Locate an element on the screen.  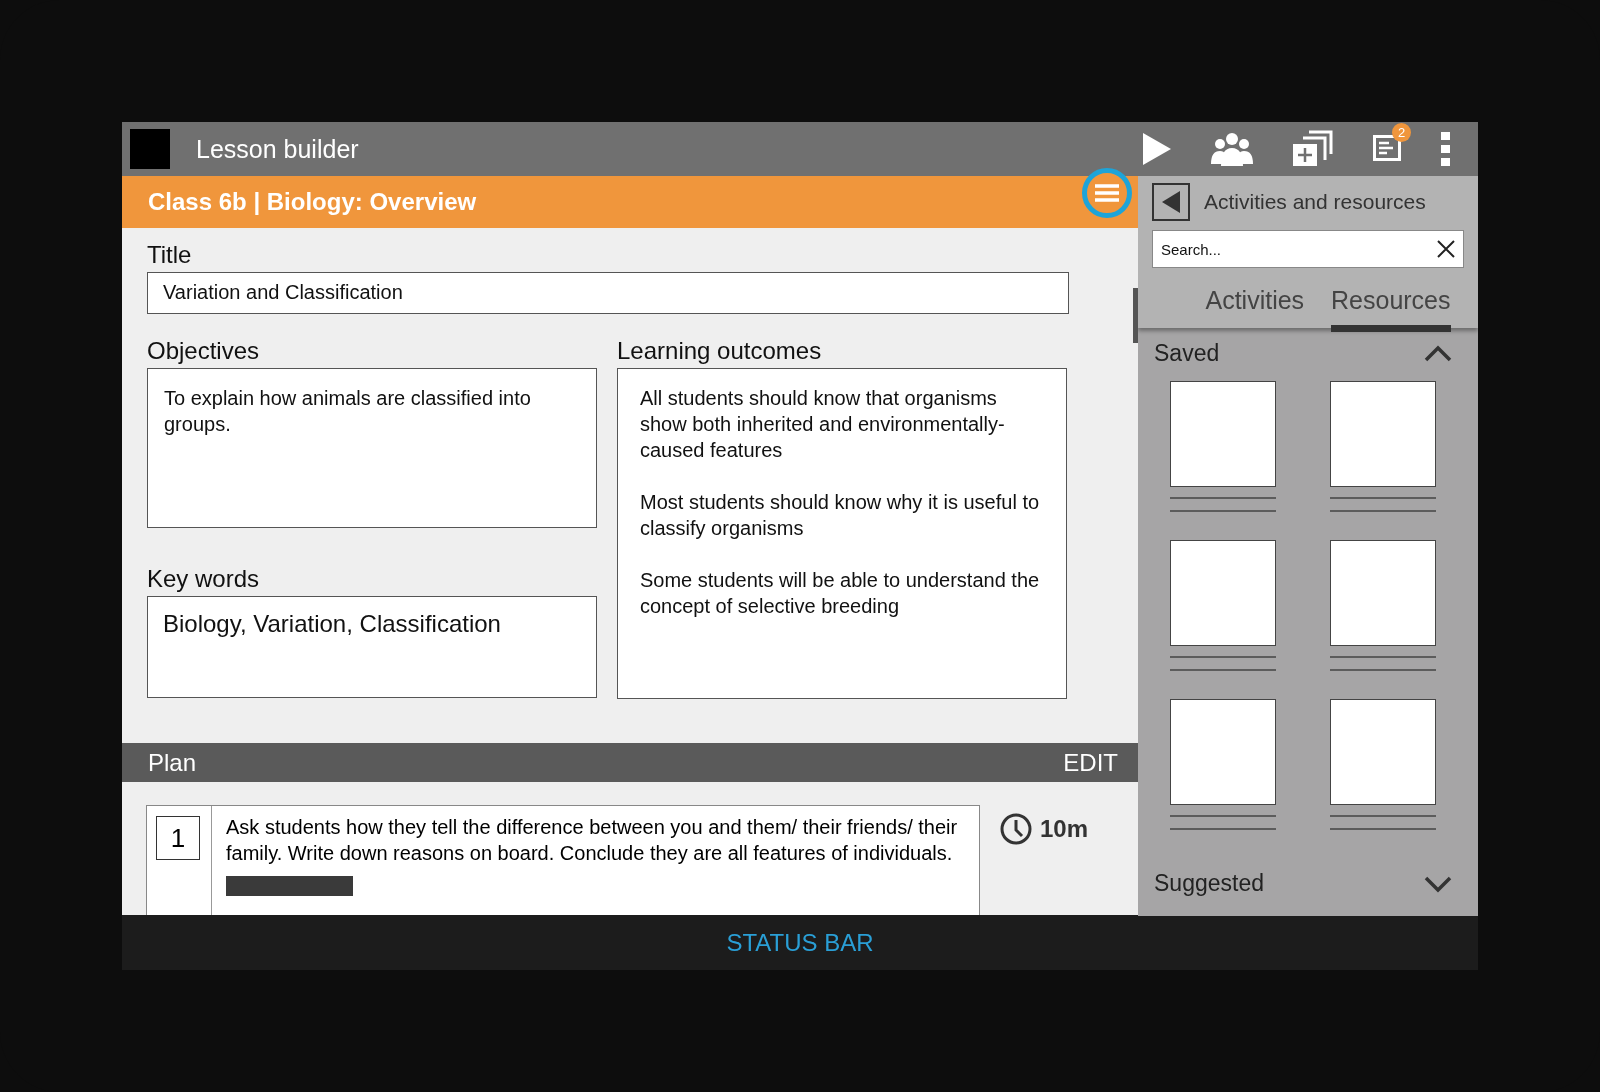
back-arrow-icon is located at coordinates (1171, 202).